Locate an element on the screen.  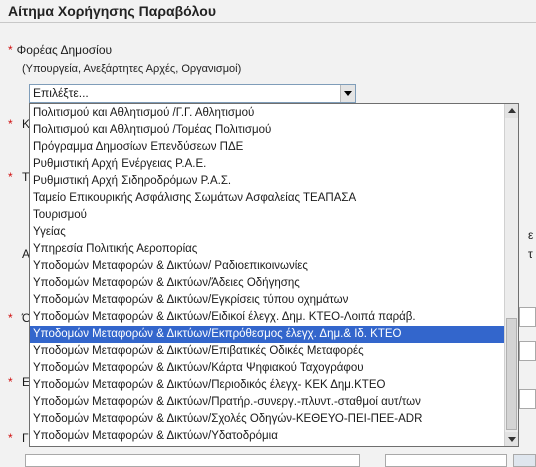
field-label-partial: Γ is located at coordinates (25, 438).